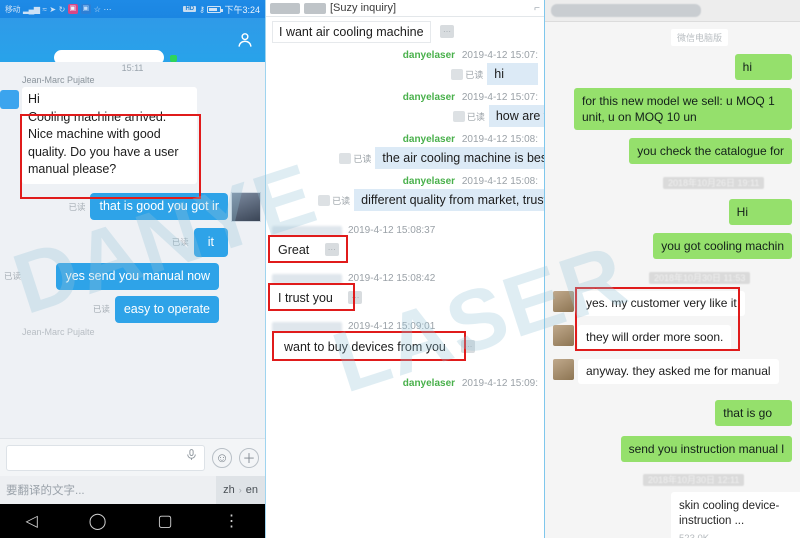 The height and width of the screenshot is (538, 800). What do you see at coordinates (449, 200) in the screenshot?
I see `outgoing-message-bubble: different quality from market, trust m` at bounding box center [449, 200].